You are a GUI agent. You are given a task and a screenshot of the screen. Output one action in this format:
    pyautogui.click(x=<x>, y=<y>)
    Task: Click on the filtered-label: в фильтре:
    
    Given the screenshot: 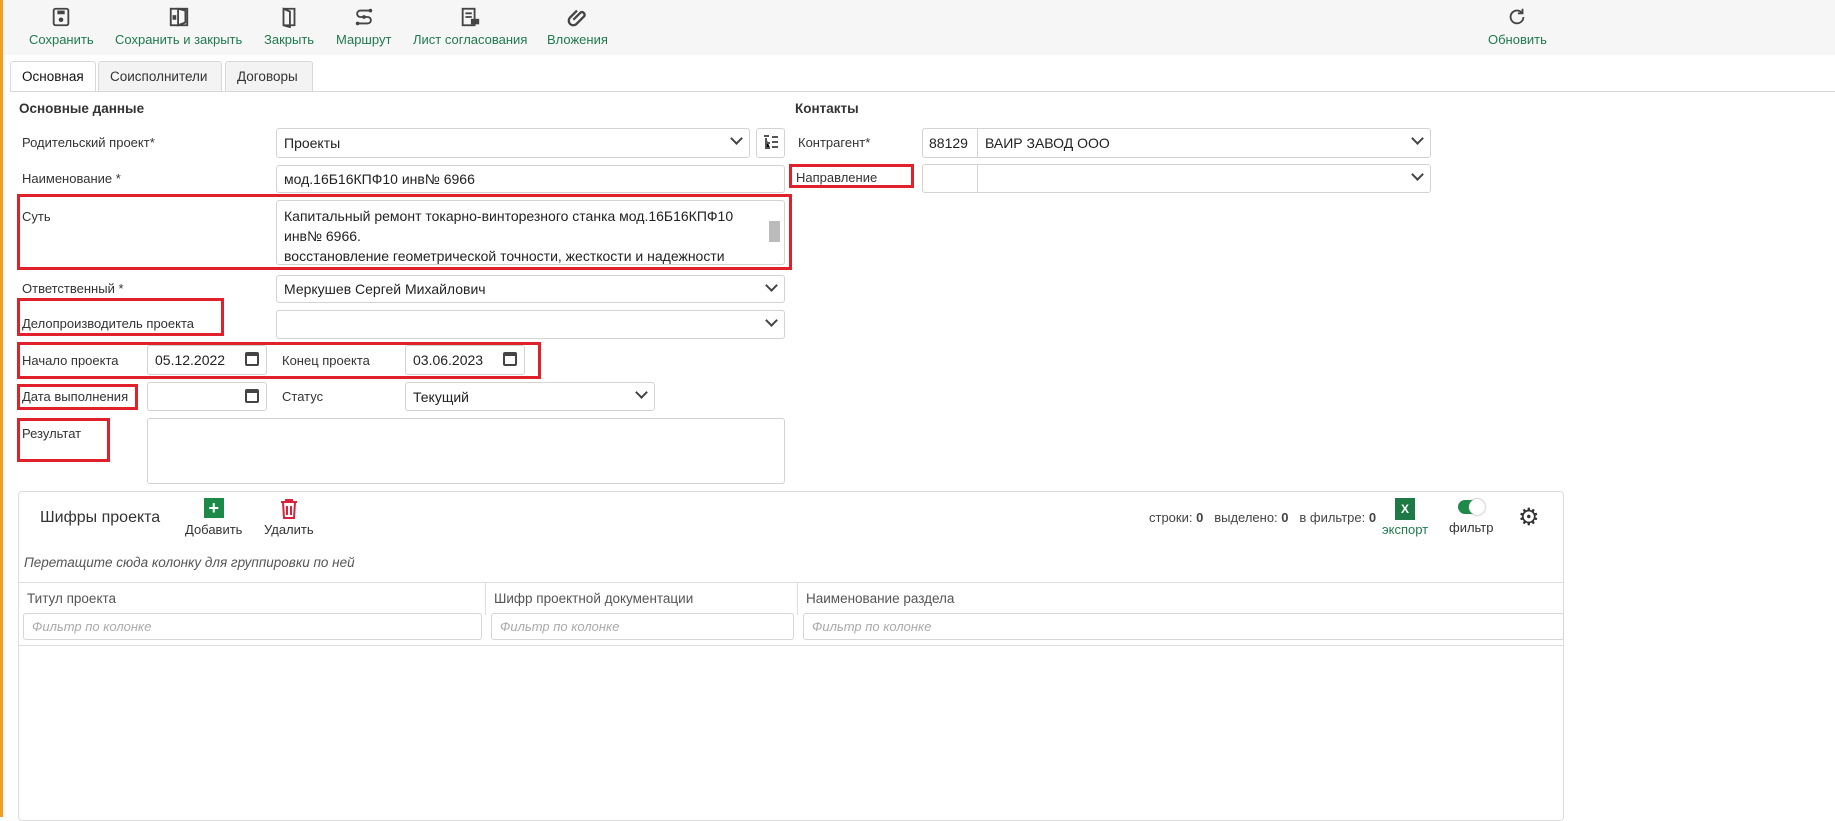 What is the action you would take?
    pyautogui.click(x=1332, y=517)
    